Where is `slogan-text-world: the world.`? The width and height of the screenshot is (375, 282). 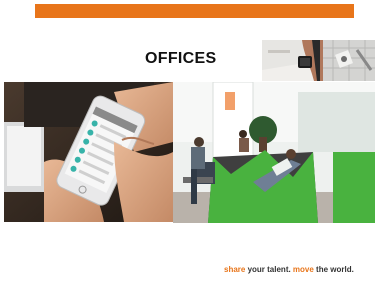
slogan-text-world: the world. is located at coordinates (333, 269).